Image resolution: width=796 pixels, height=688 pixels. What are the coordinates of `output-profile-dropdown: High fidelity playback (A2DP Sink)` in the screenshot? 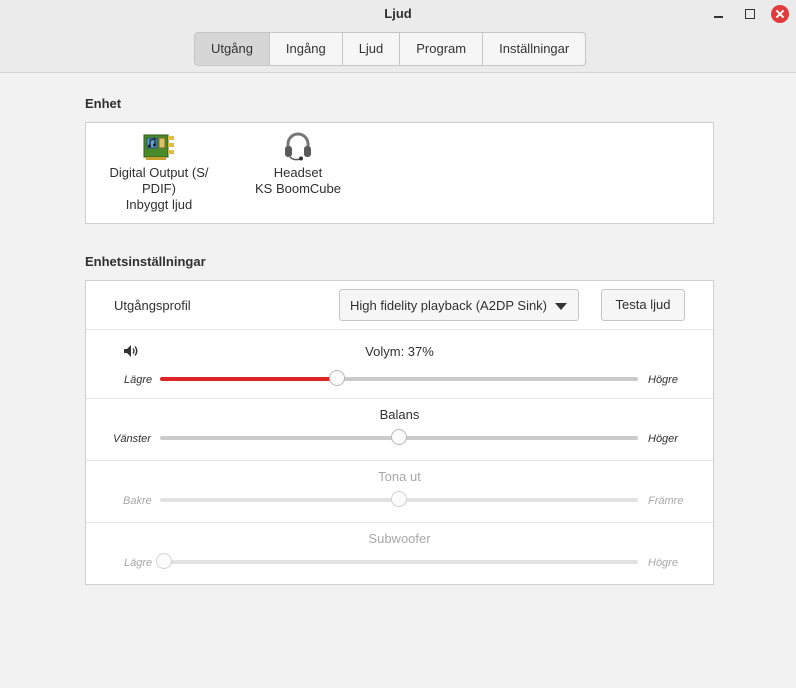 It's located at (459, 305).